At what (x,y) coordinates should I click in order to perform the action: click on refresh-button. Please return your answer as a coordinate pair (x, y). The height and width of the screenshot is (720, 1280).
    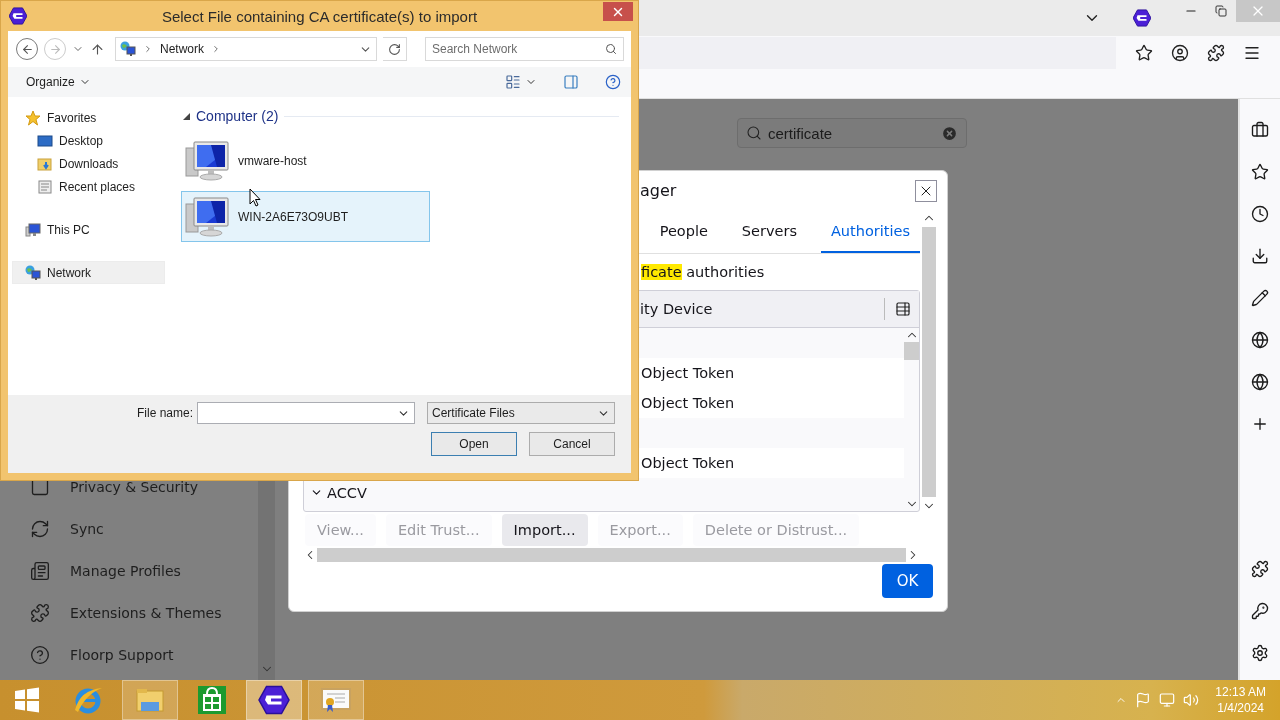
    Looking at the image, I should click on (395, 49).